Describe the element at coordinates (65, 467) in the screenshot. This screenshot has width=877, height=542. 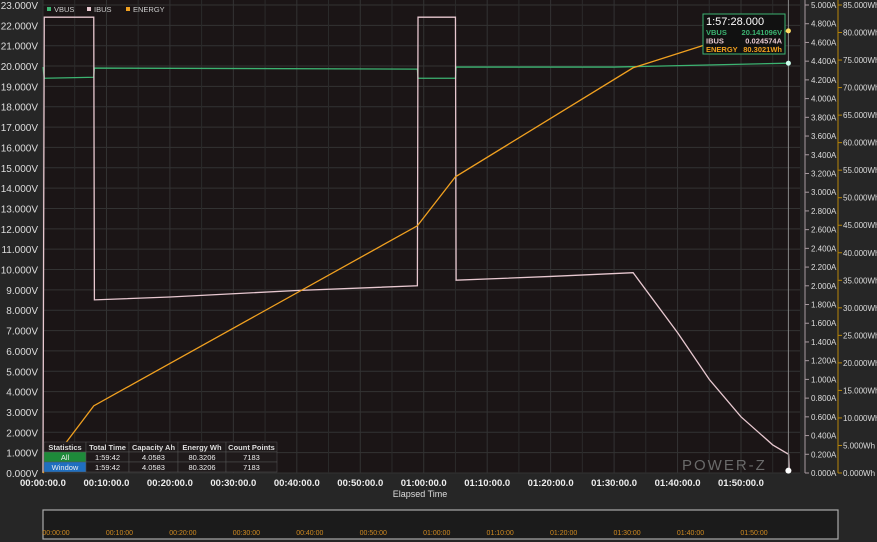
I see `stats-cell: Window` at that location.